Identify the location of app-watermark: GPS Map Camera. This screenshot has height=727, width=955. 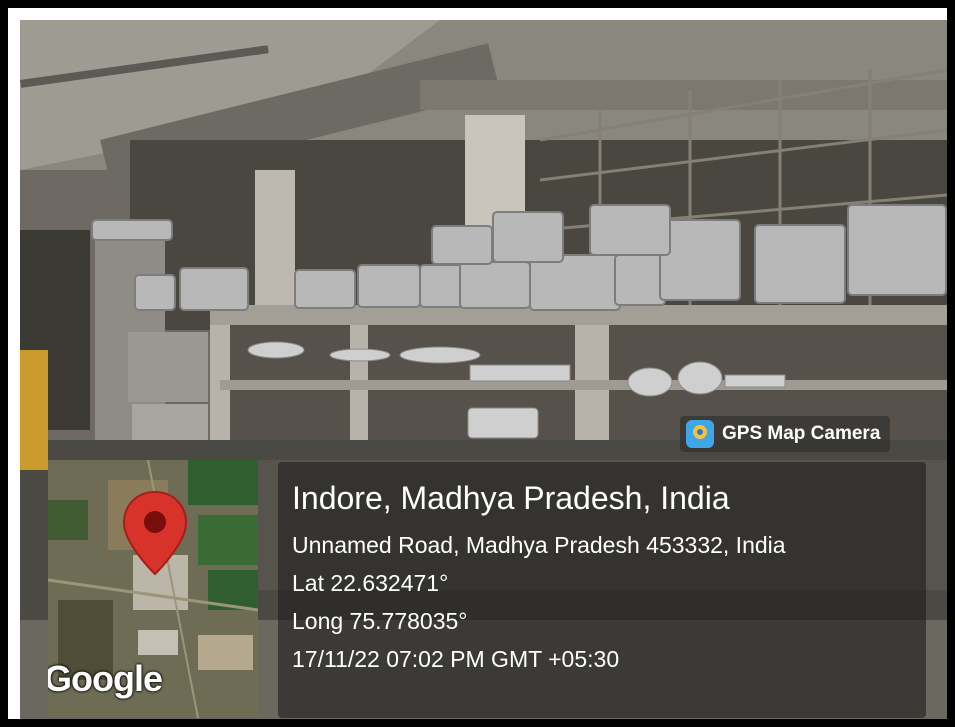
(785, 434).